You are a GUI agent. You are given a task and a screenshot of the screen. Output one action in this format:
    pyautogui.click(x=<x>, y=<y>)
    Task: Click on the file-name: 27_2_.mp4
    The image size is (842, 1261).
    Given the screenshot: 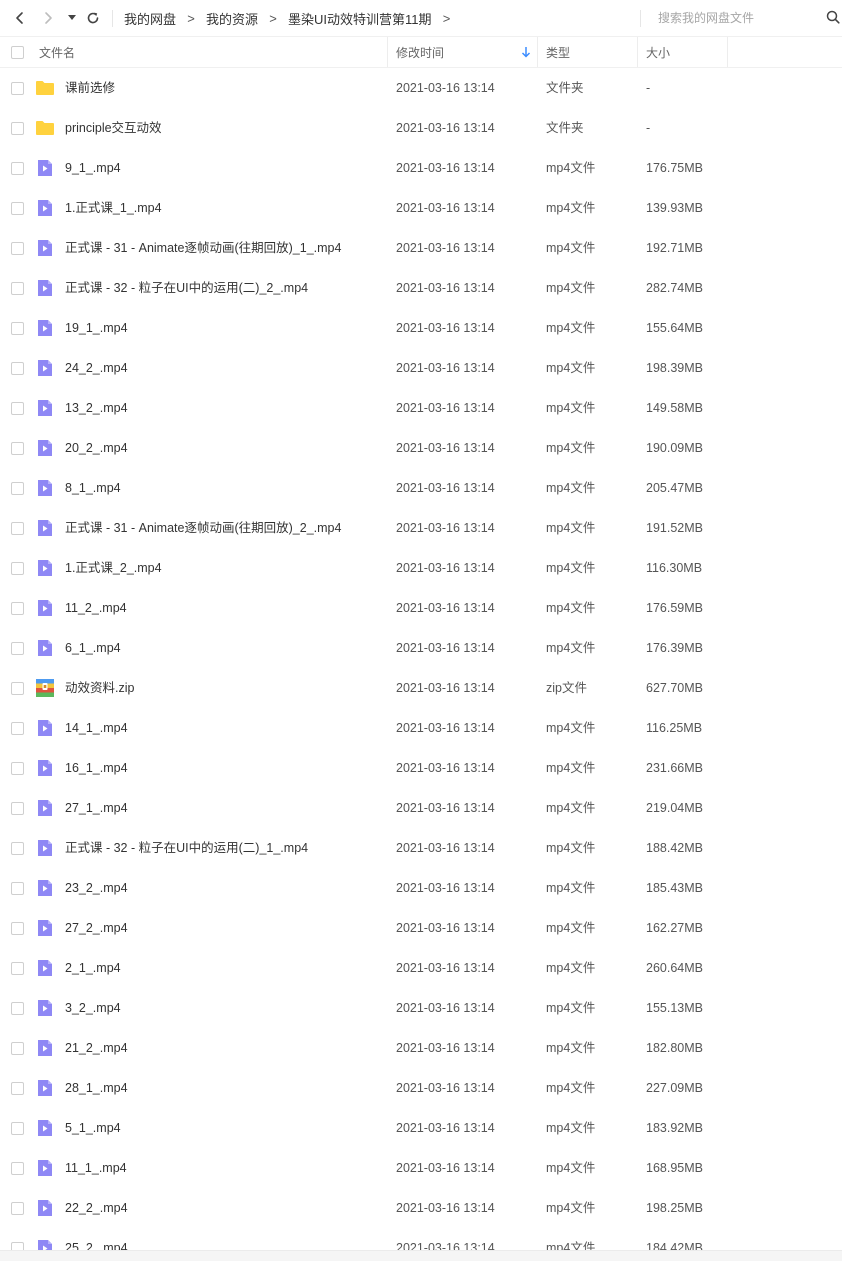 What is the action you would take?
    pyautogui.click(x=96, y=928)
    